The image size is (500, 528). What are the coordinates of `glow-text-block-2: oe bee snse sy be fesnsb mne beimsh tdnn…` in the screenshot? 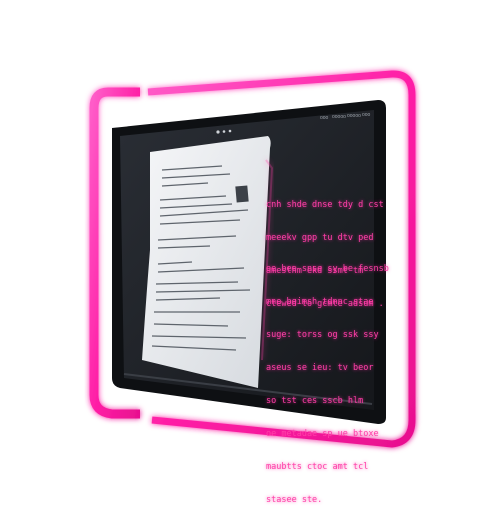 It's located at (327, 385).